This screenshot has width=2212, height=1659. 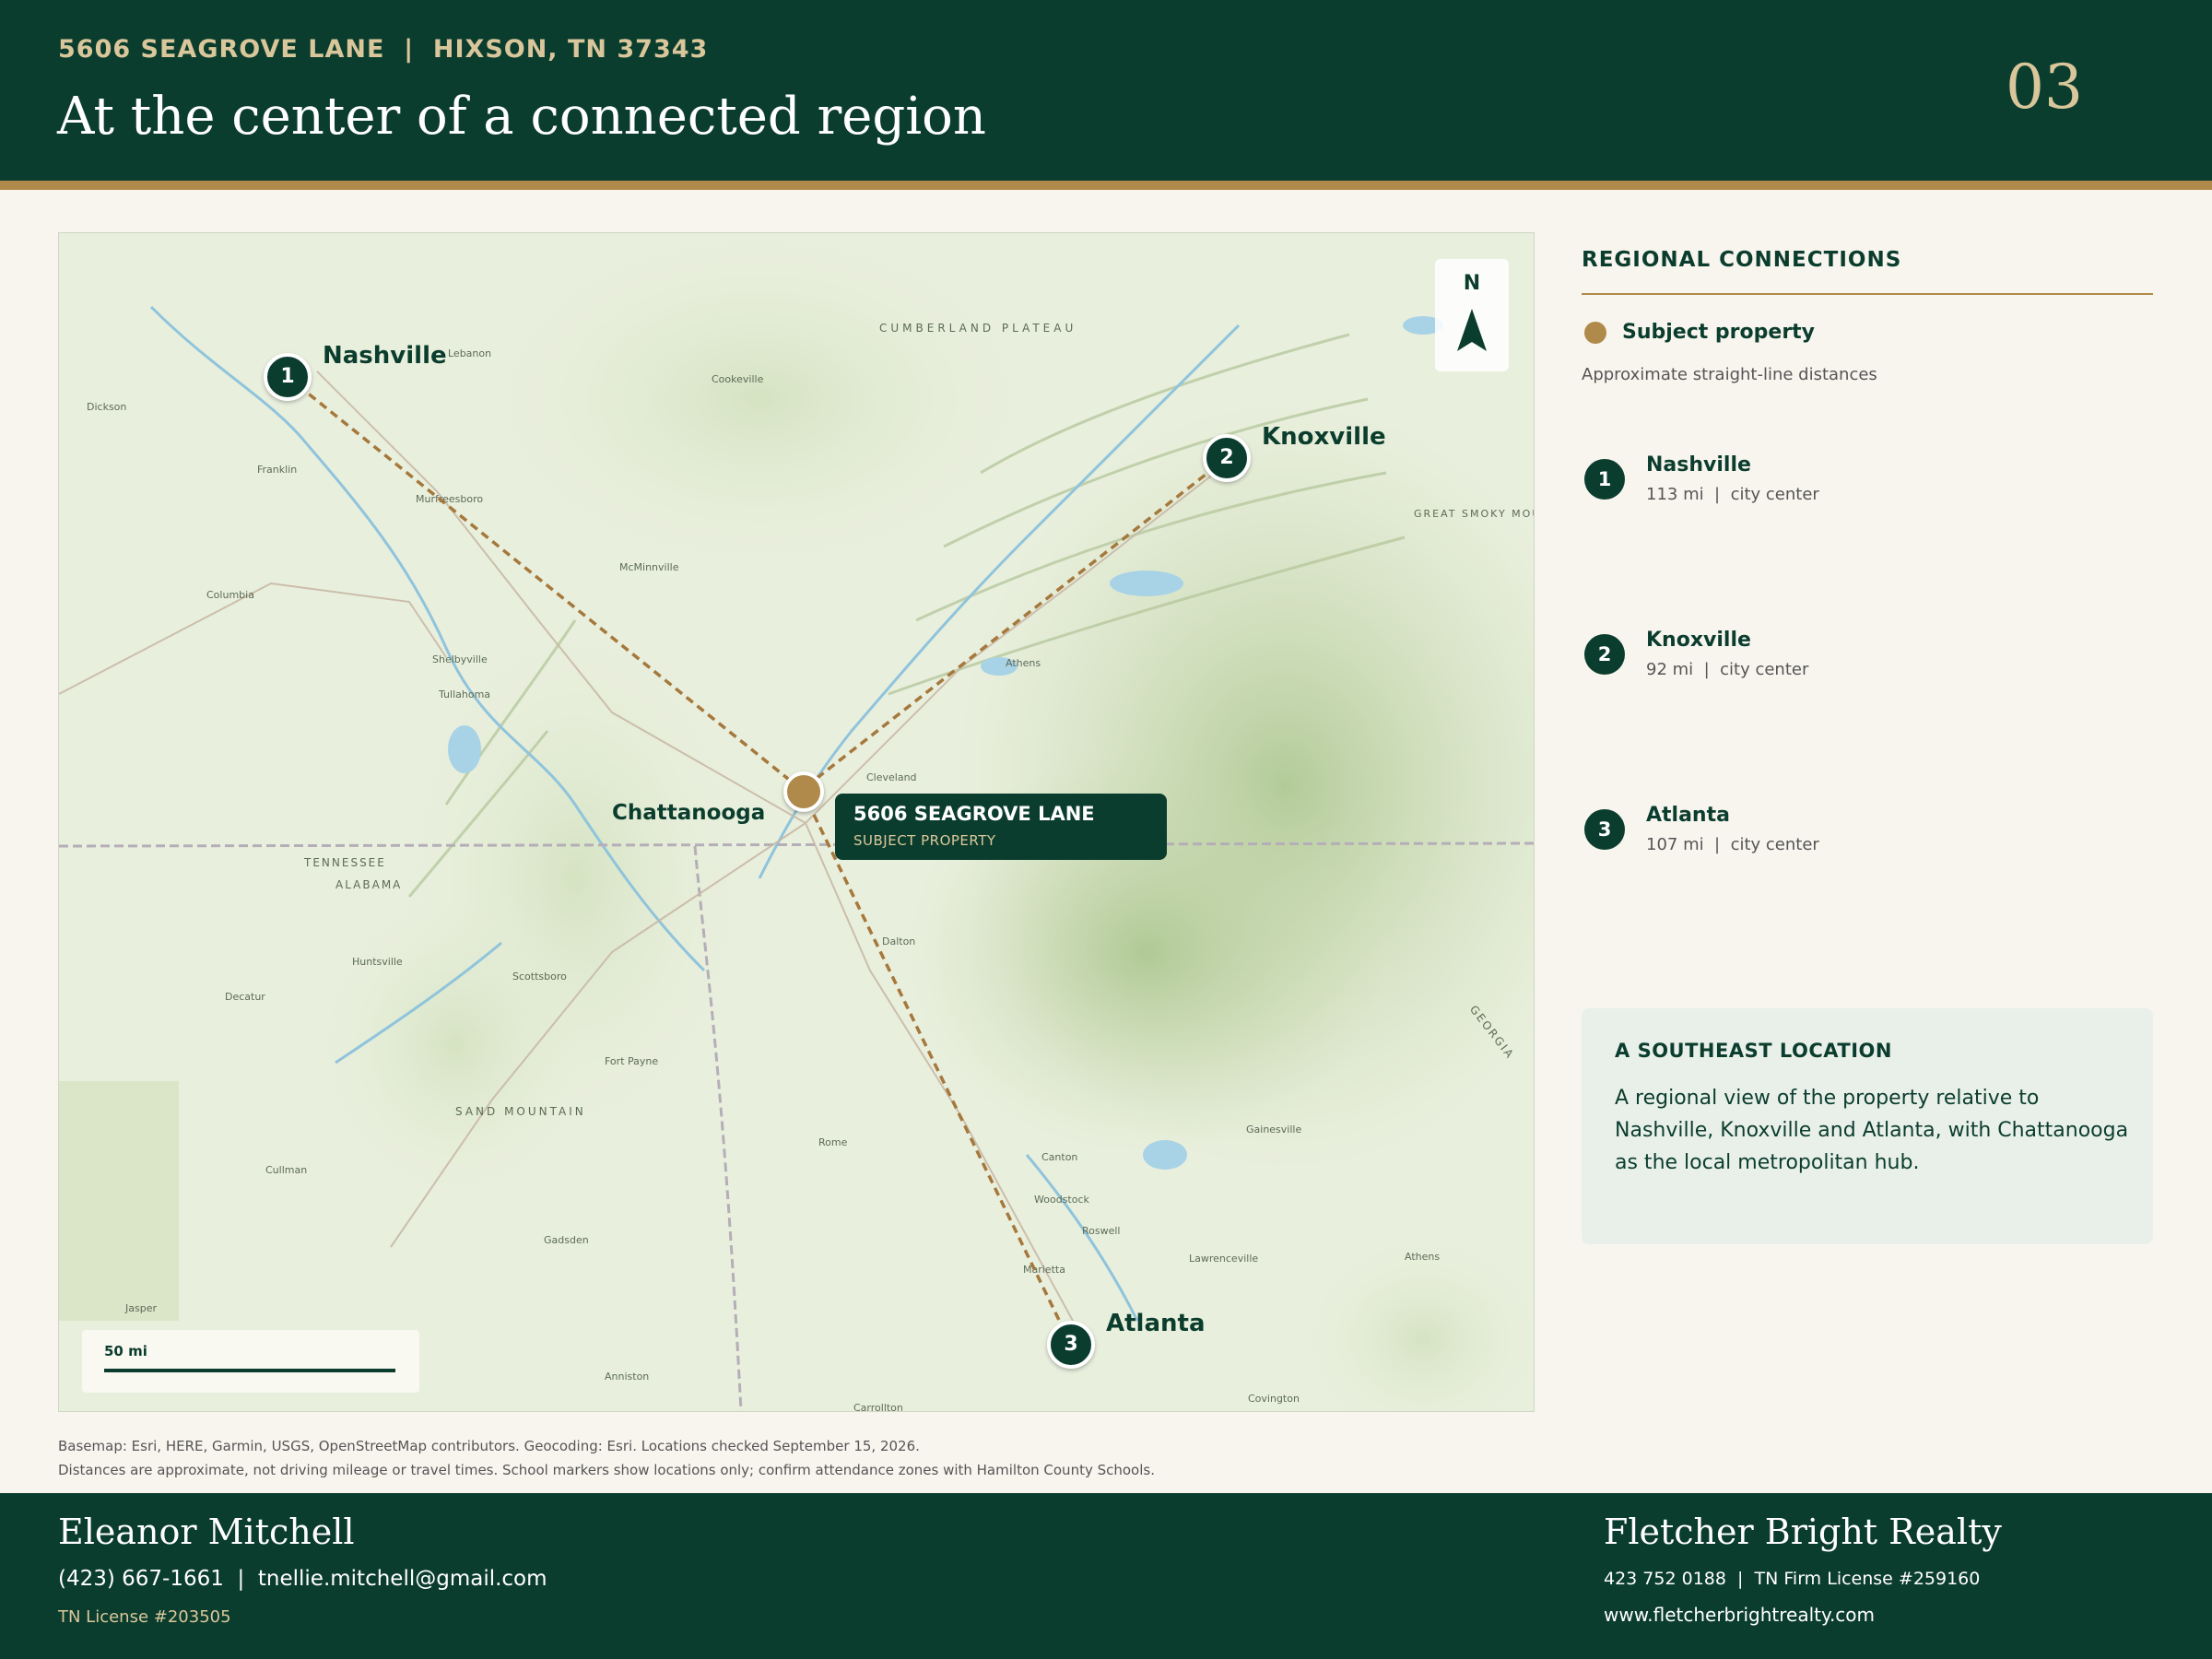 I want to click on agent-name: Eleanor Mitchell, so click(x=206, y=1532).